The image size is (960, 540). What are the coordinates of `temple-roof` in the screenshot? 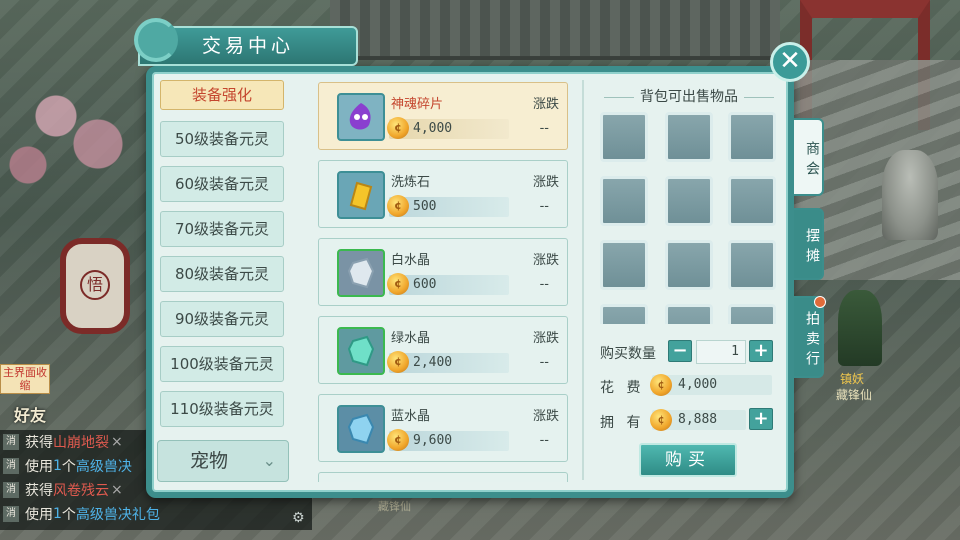 It's located at (555, 30).